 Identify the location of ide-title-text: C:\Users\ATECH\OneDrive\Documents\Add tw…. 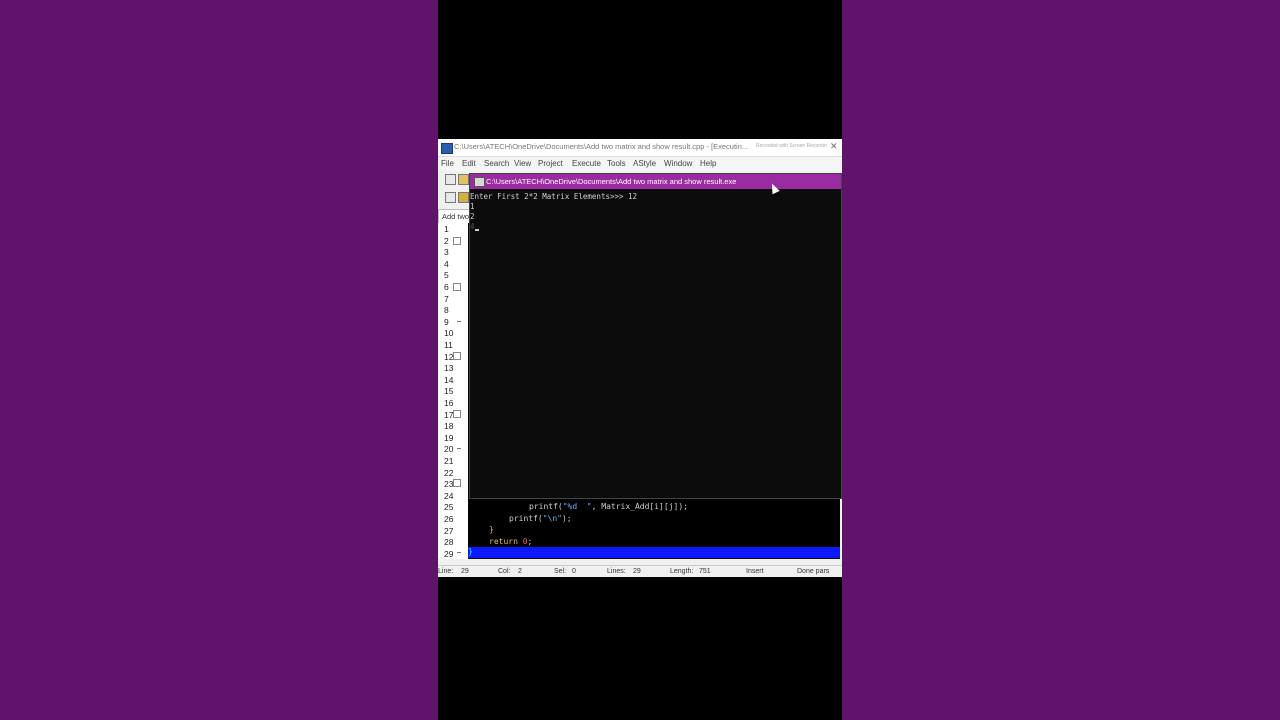
(601, 146).